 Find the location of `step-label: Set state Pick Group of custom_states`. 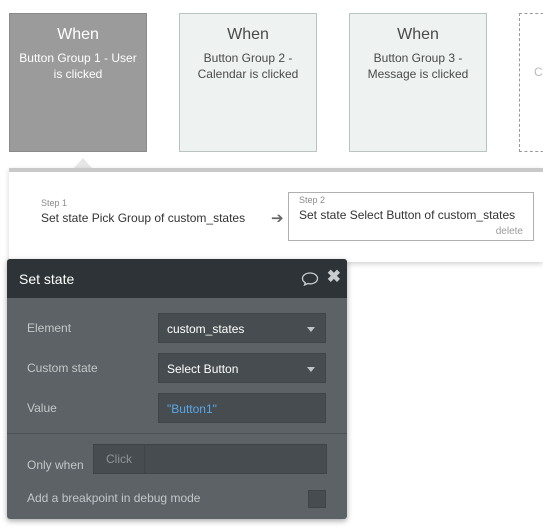

step-label: Set state Pick Group of custom_states is located at coordinates (143, 218).